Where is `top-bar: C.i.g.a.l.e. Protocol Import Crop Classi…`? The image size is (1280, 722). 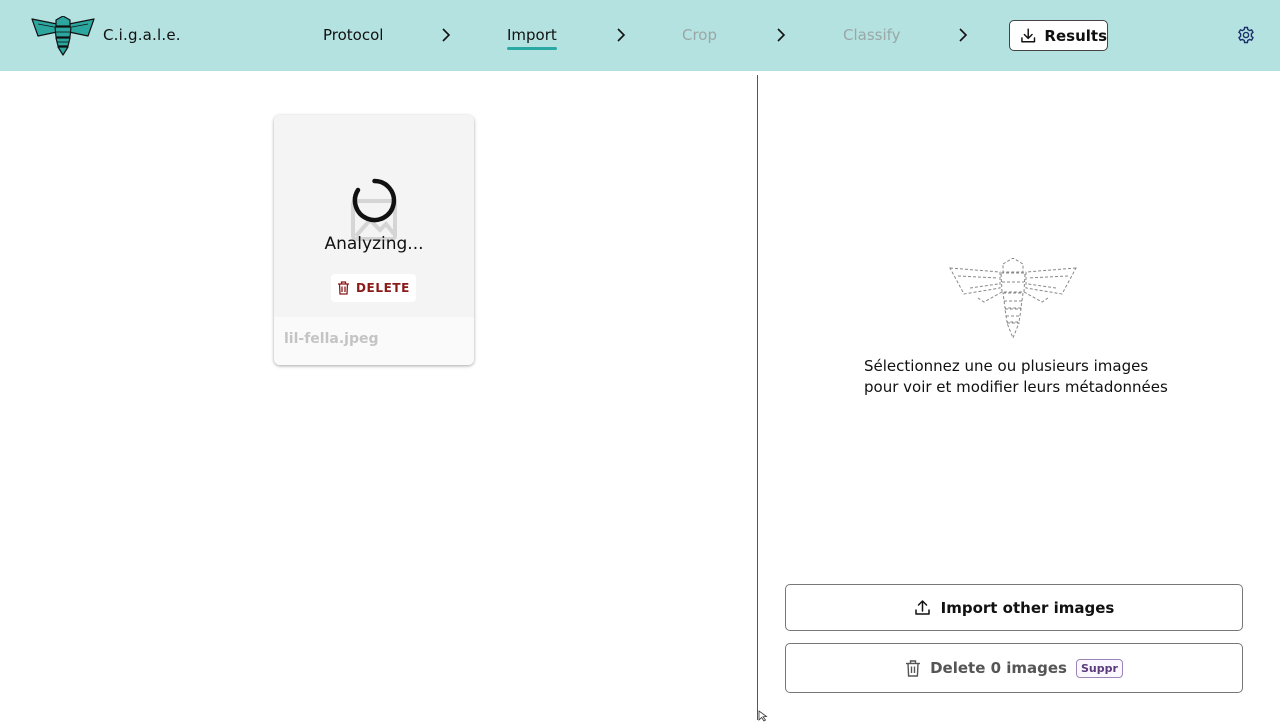 top-bar: C.i.g.a.l.e. Protocol Import Crop Classi… is located at coordinates (640, 35).